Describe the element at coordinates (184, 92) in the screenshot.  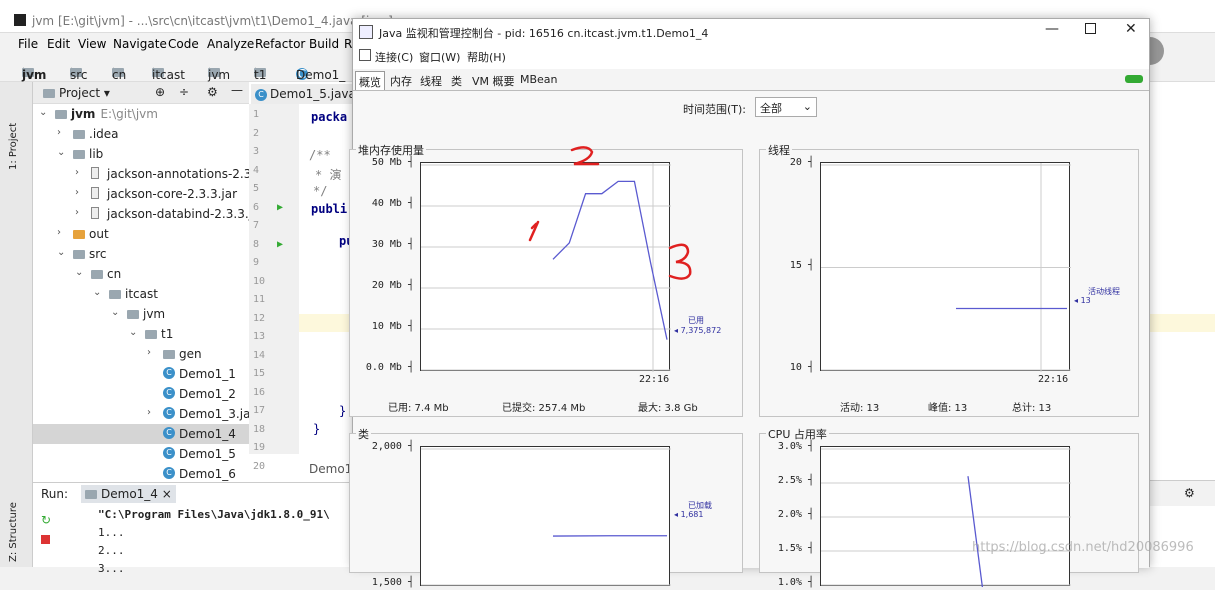
I see `collapse-icon: ÷` at that location.